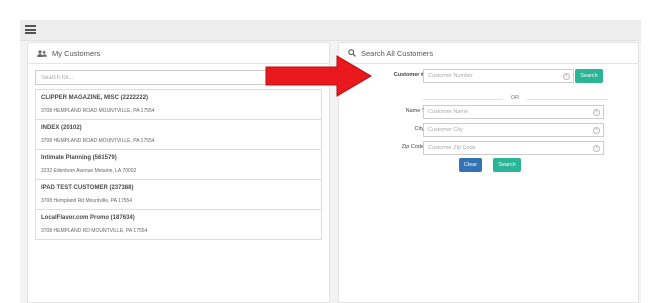  I want to click on customer-name-field: ×, so click(513, 112).